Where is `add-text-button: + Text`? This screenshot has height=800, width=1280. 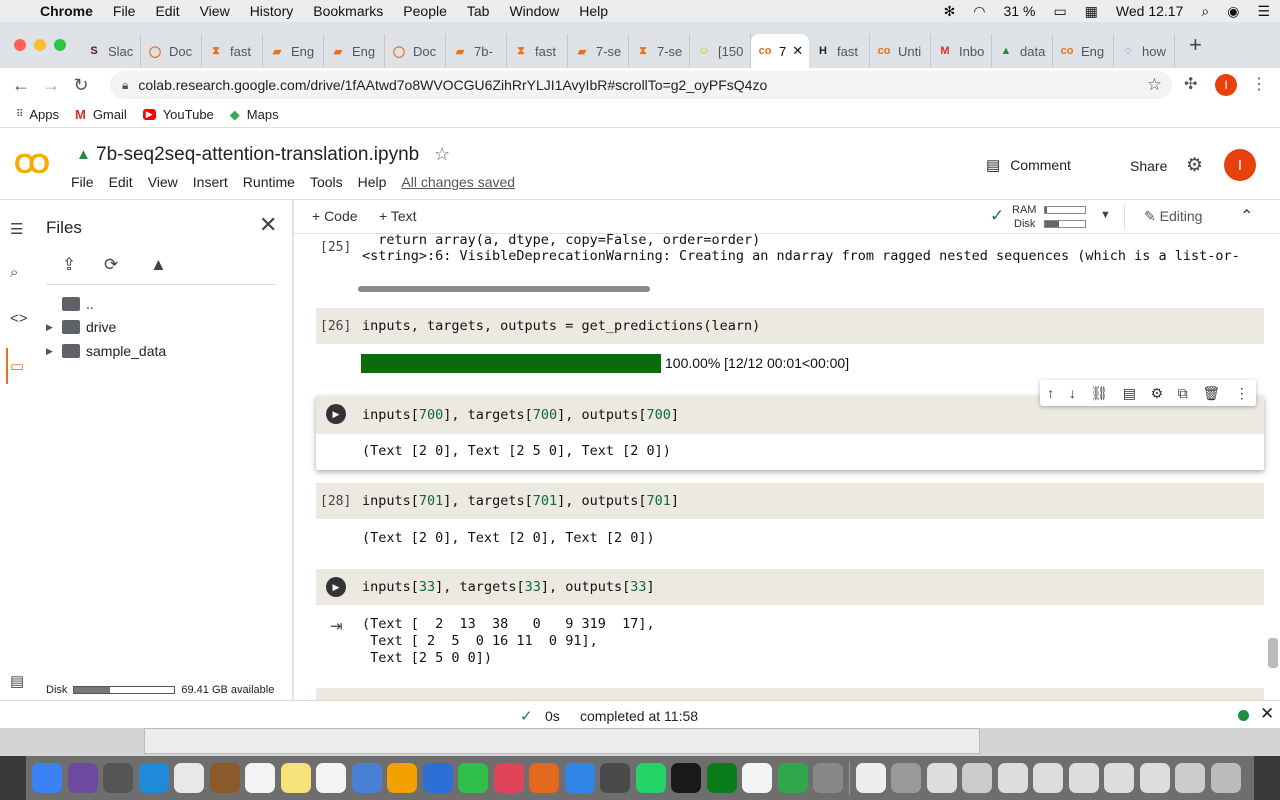
add-text-button: + Text is located at coordinates (398, 216).